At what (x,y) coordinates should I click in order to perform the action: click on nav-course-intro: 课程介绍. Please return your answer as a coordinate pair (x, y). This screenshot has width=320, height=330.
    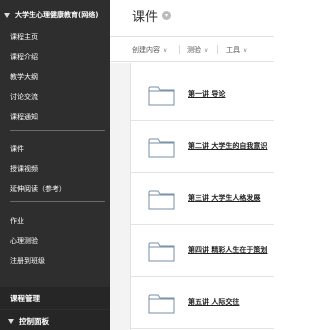
    Looking at the image, I should click on (24, 57).